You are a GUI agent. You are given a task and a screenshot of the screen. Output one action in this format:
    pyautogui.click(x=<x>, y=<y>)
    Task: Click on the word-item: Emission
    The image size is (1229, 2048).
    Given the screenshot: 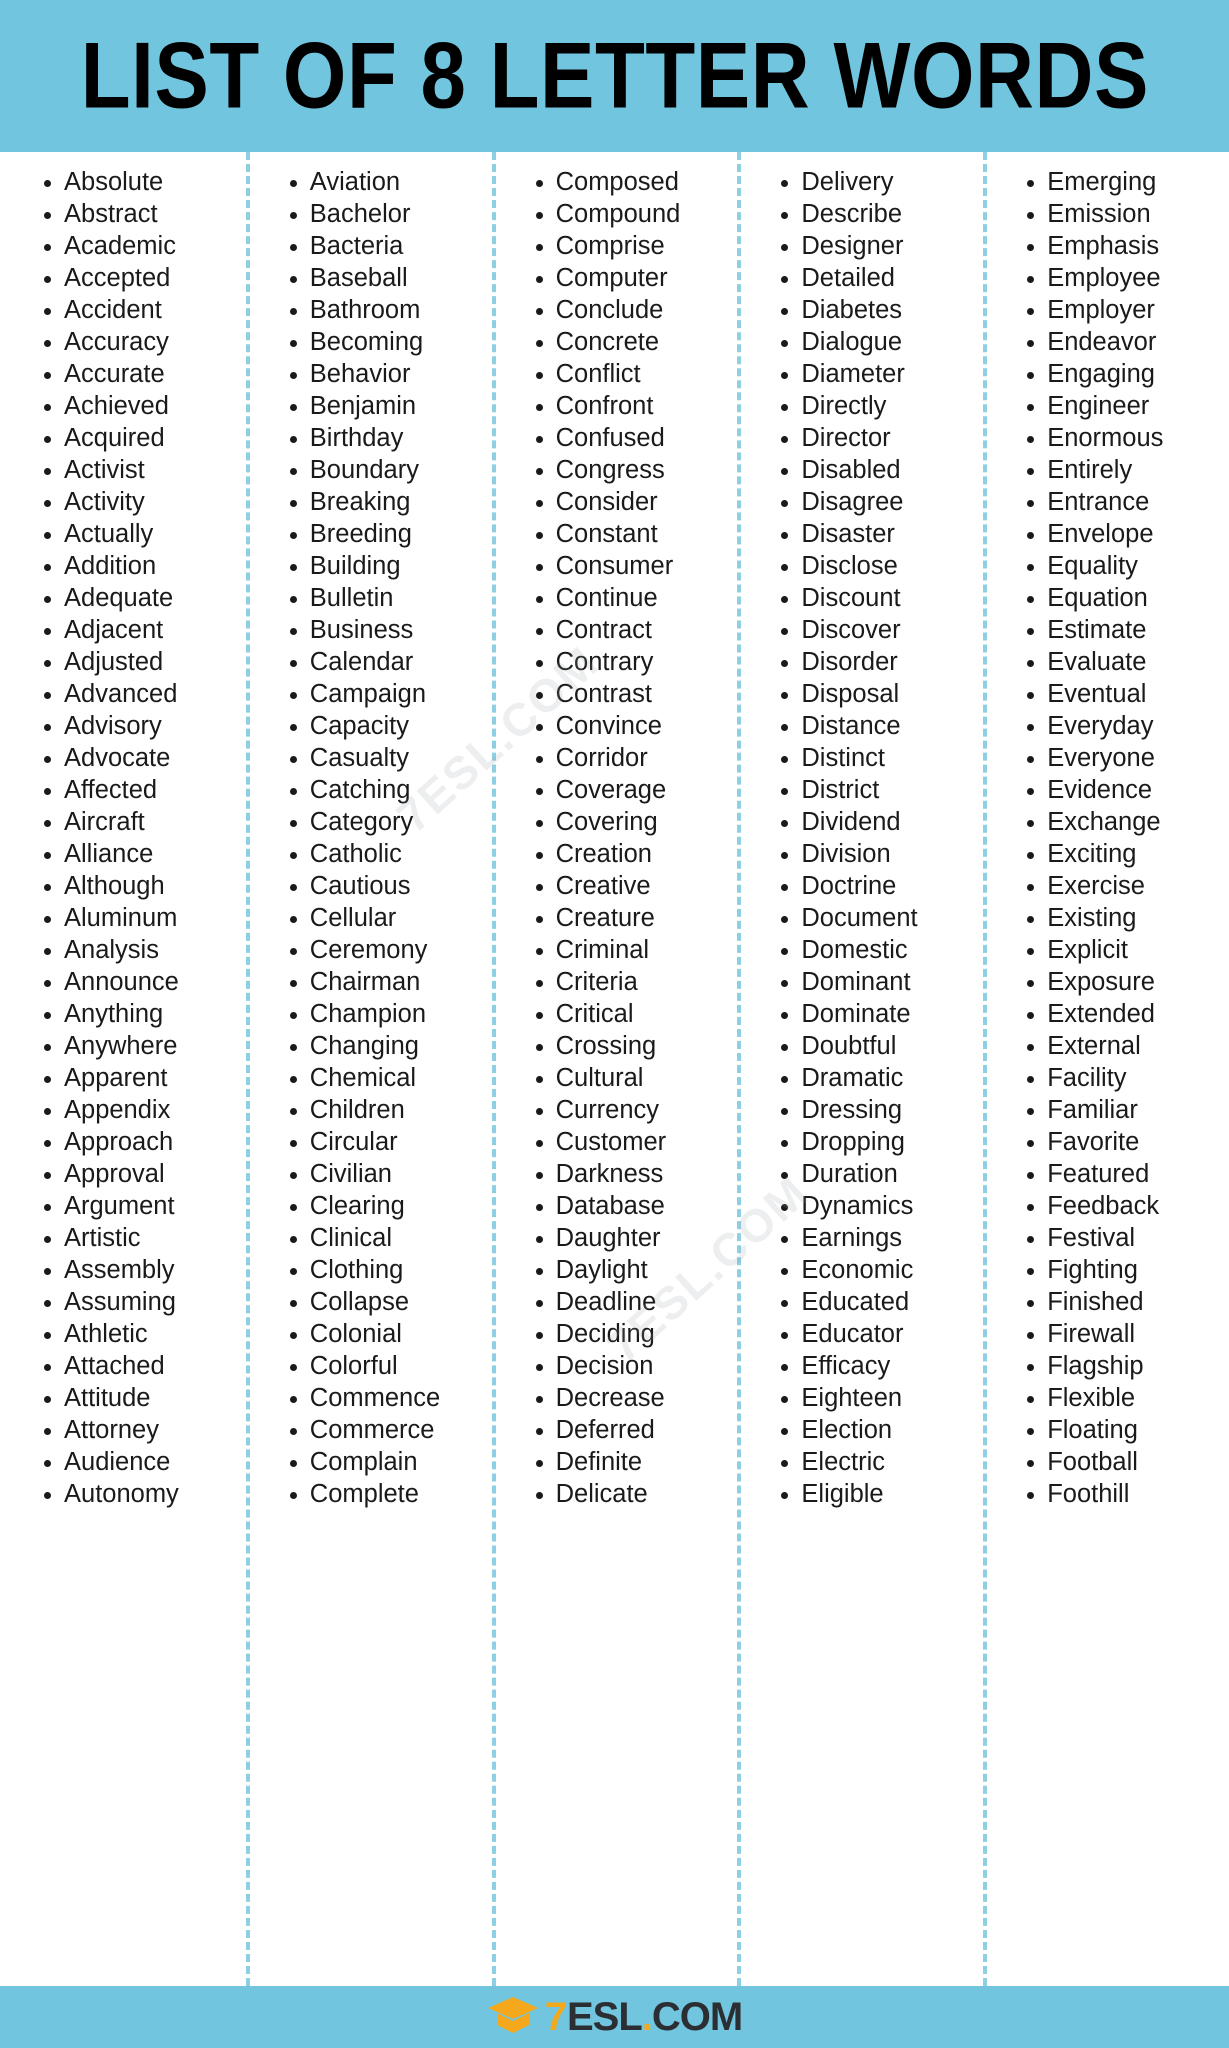 What is the action you would take?
    pyautogui.click(x=1125, y=214)
    